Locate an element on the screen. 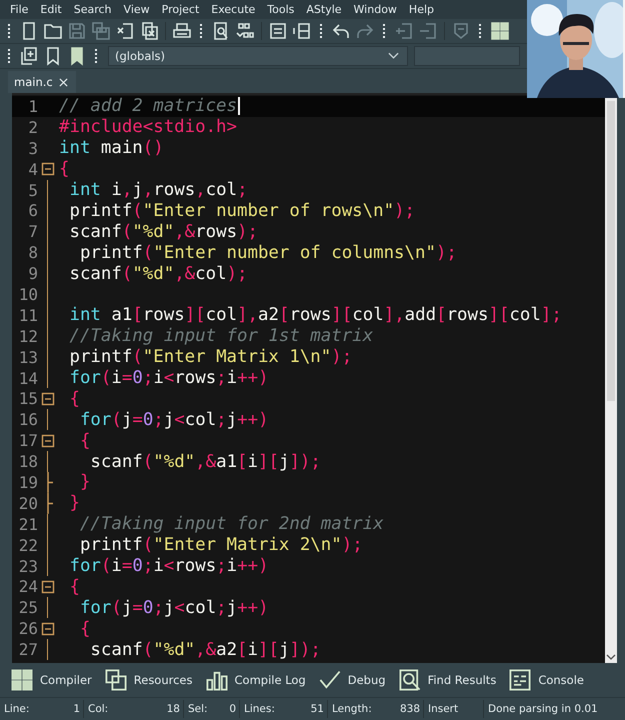 The width and height of the screenshot is (625, 720). menu-item: Window is located at coordinates (375, 9).